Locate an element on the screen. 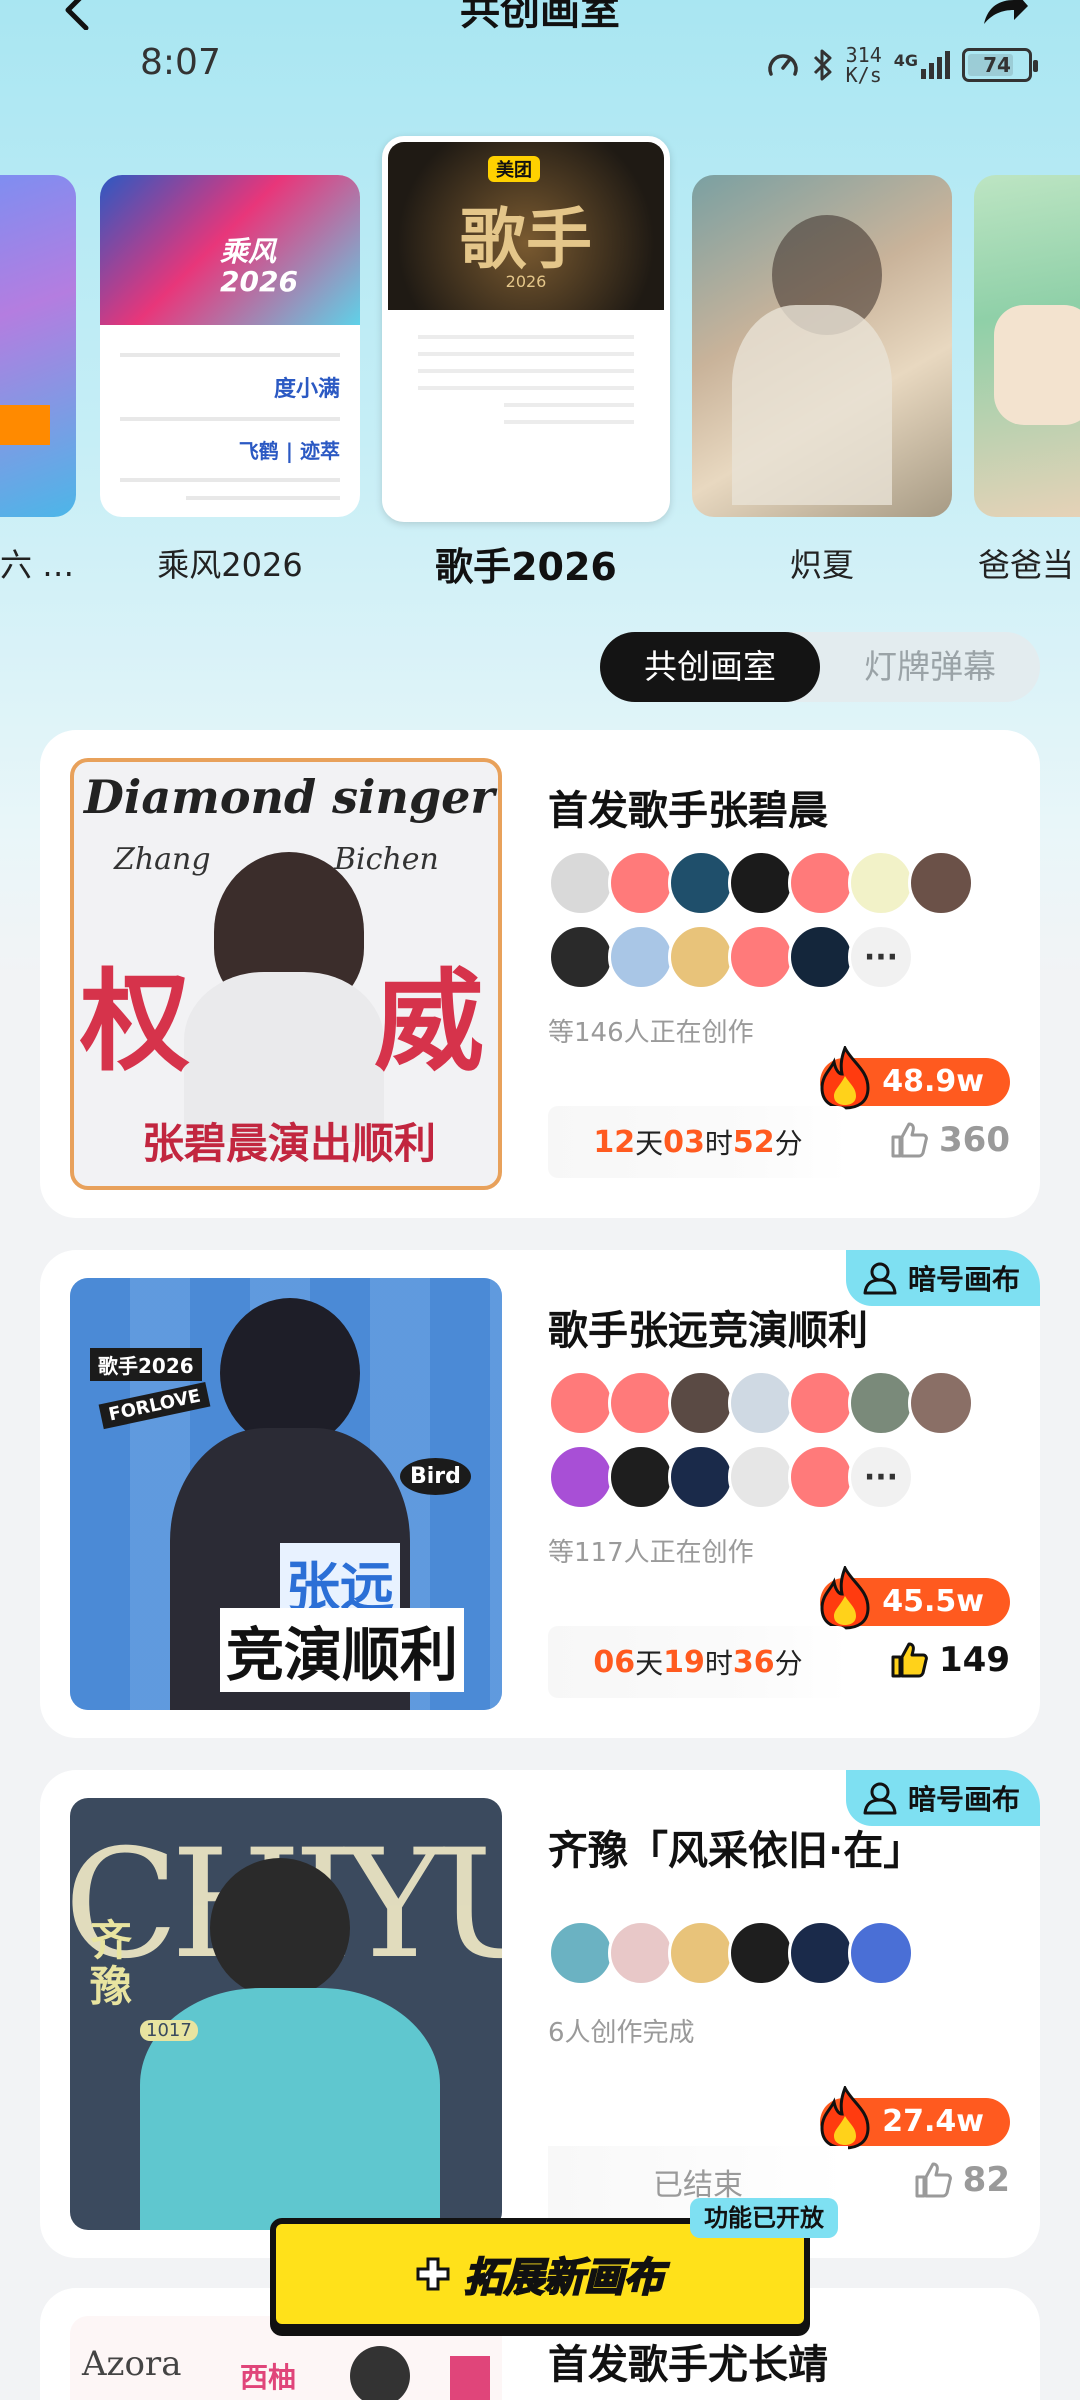  signal-icon: 4G is located at coordinates (922, 65).